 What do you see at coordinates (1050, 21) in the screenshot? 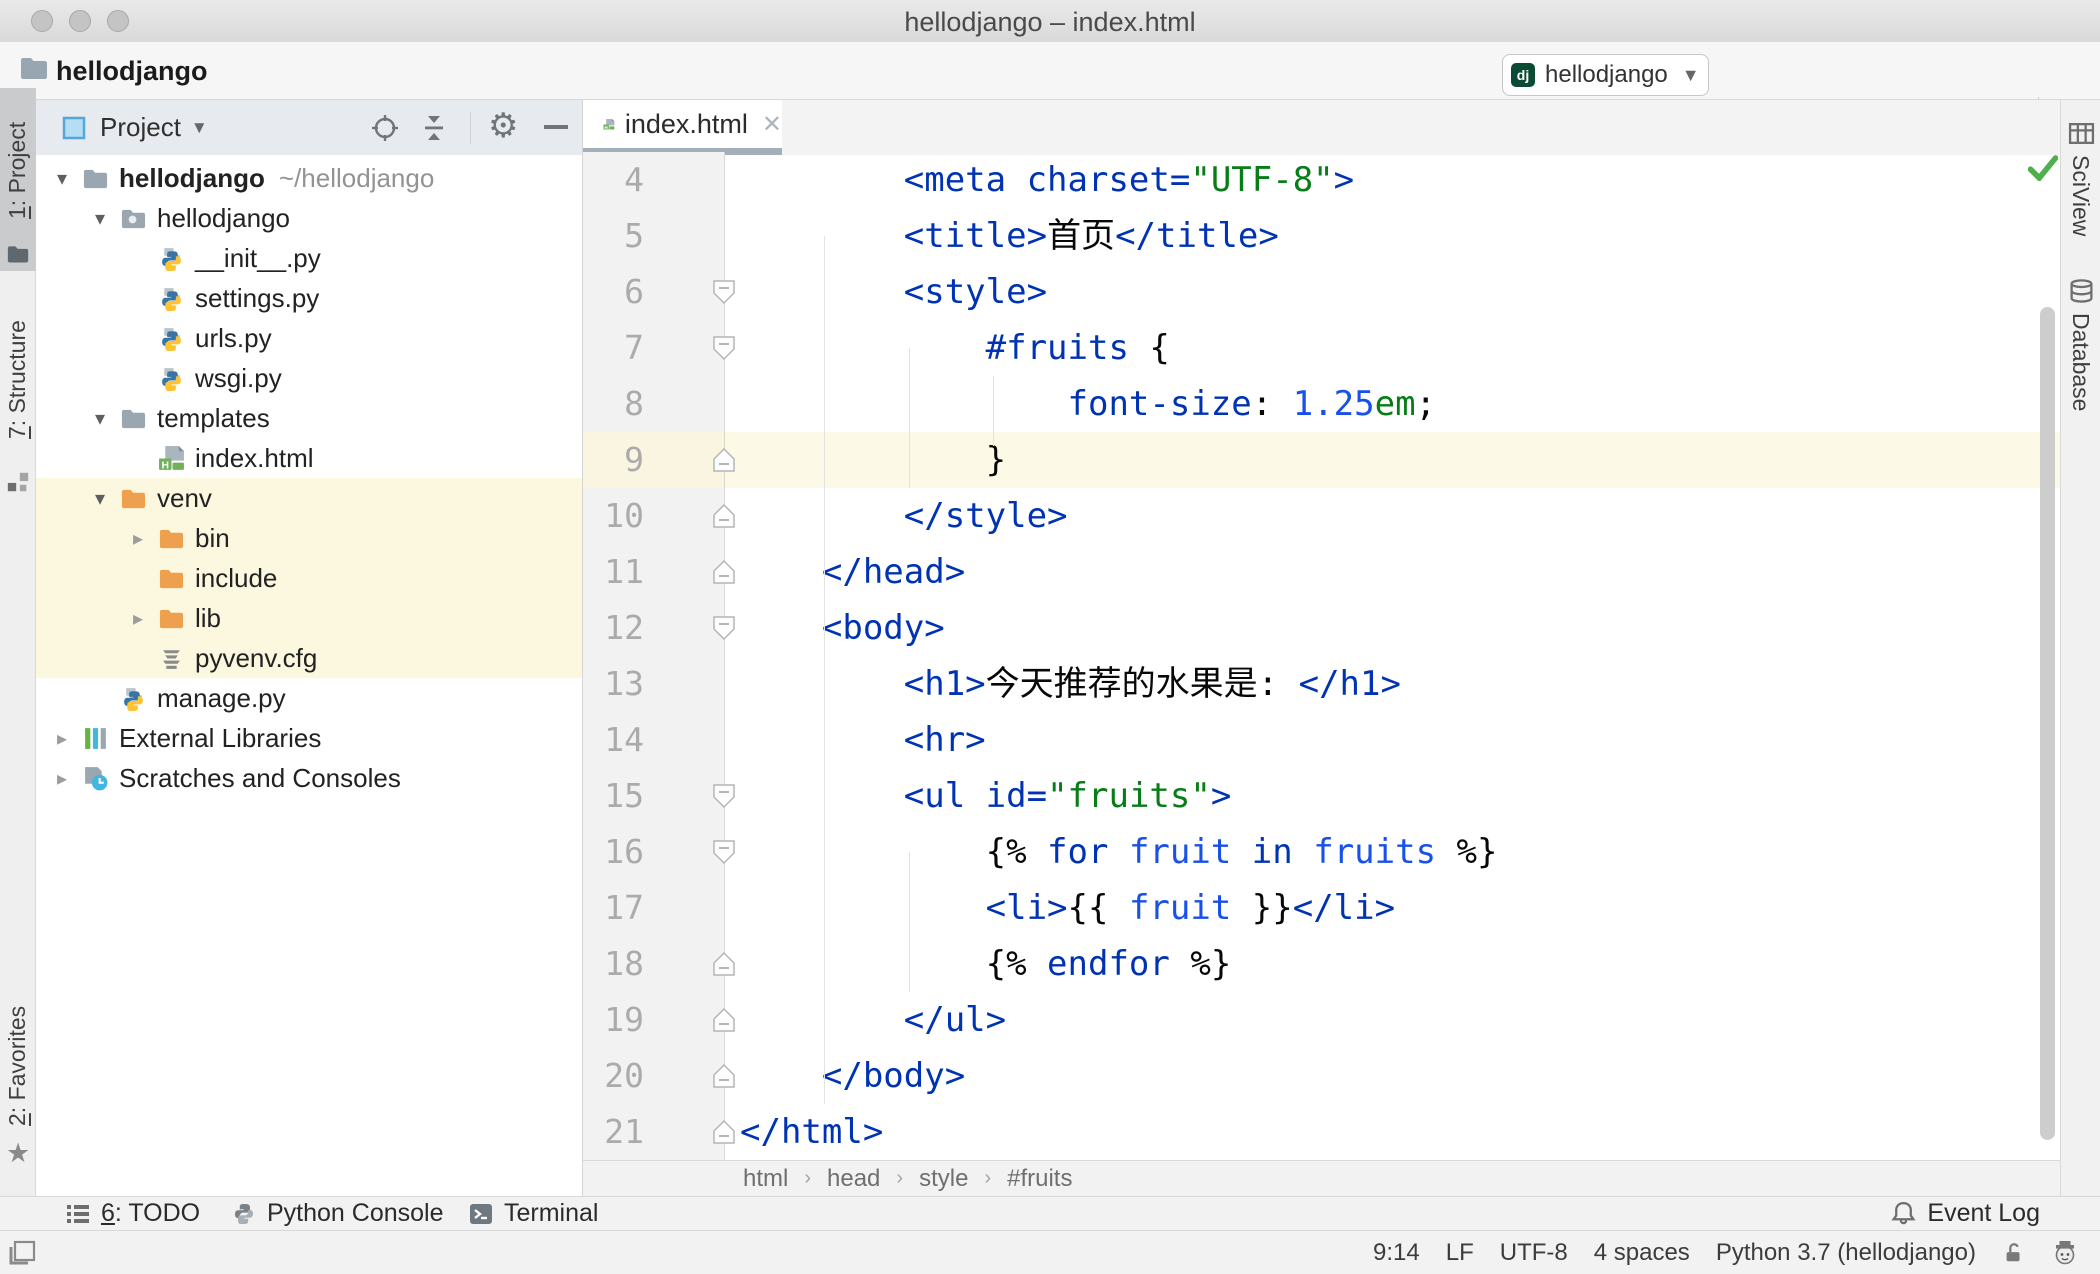
I see `title-bar: hellodjango – index.html` at bounding box center [1050, 21].